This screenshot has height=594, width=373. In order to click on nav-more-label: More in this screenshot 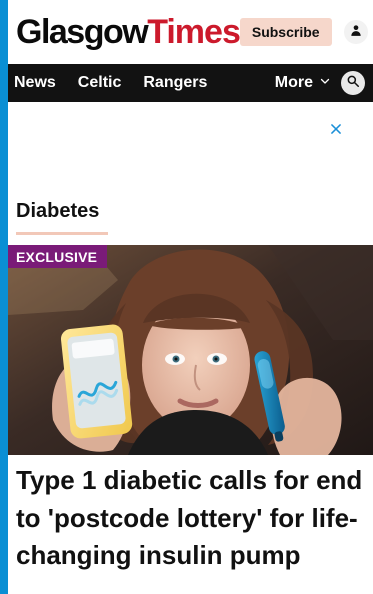, I will do `click(293, 82)`.